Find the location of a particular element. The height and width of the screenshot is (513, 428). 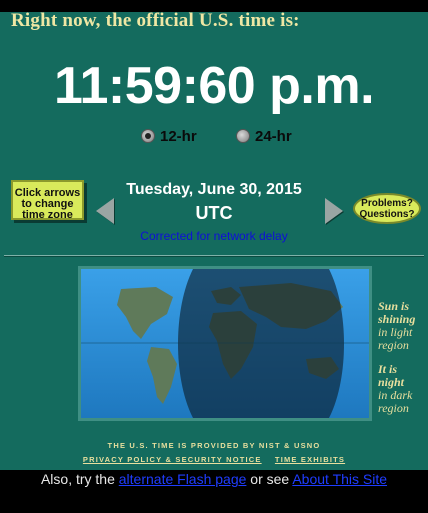

night-legend: It is night in dark region is located at coordinates (395, 389).